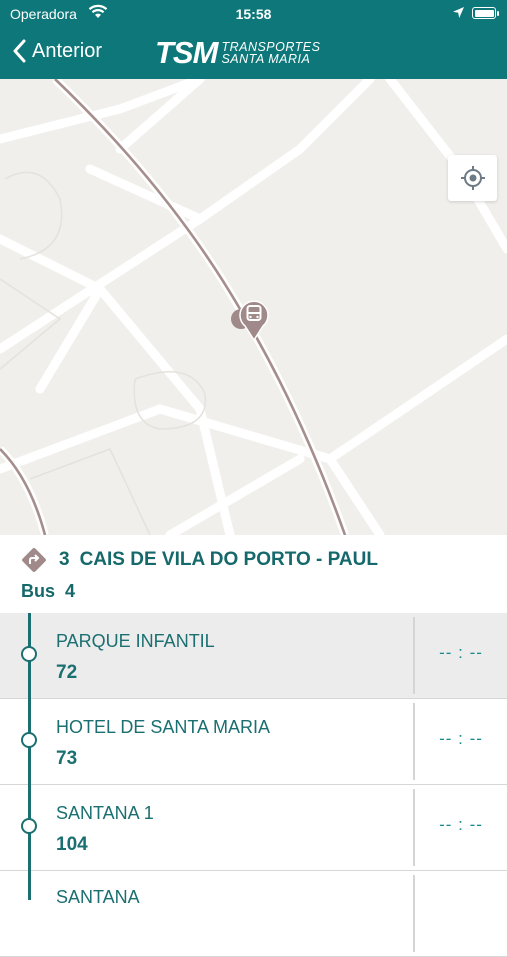  Describe the element at coordinates (67, 50) in the screenshot. I see `back-label: Anterior` at that location.